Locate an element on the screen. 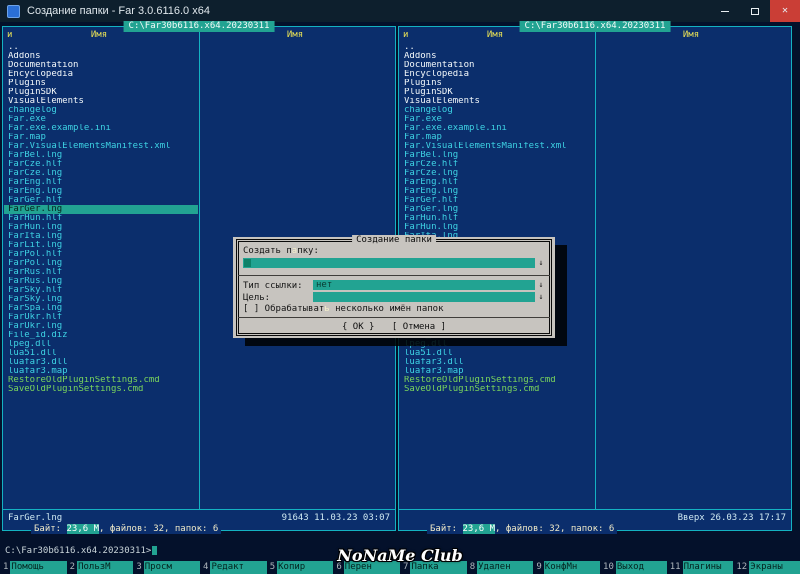 This screenshot has width=800, height=574. file-row: FarPol.lng is located at coordinates (101, 263).